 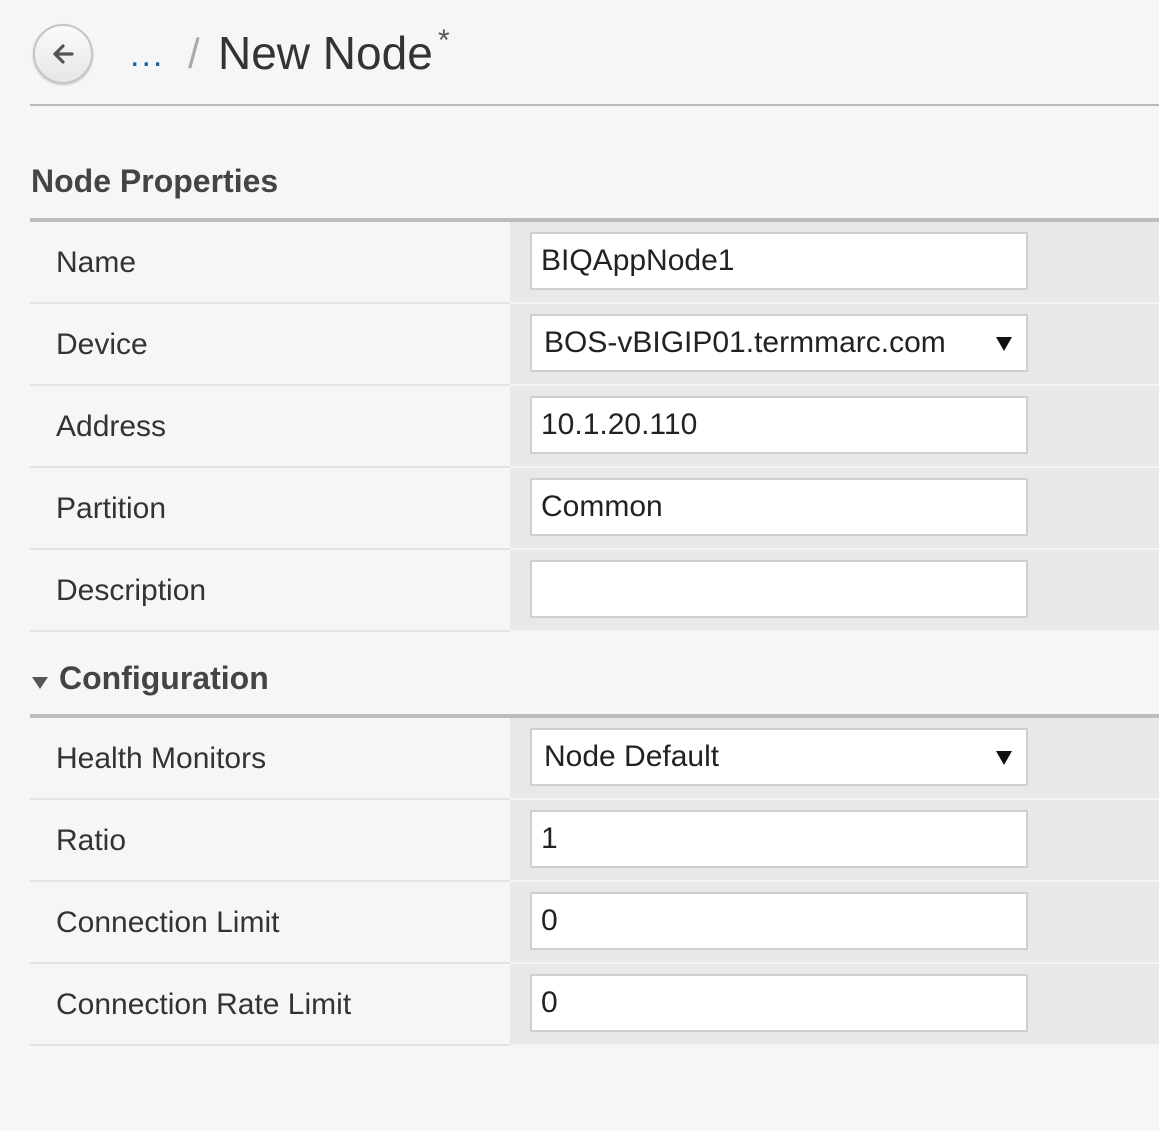 I want to click on field-label-name: Name, so click(x=96, y=262).